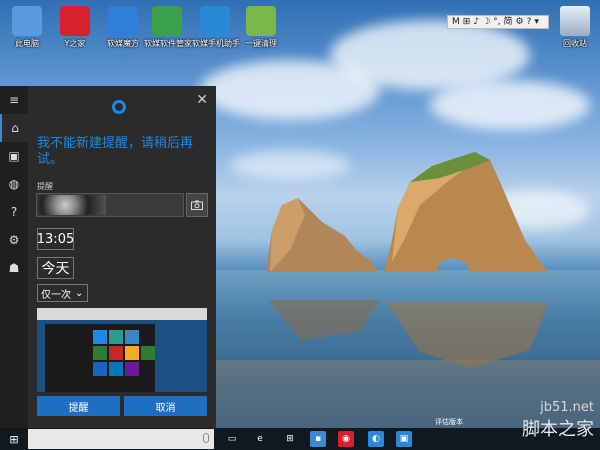 The image size is (600, 450). Describe the element at coordinates (449, 422) in the screenshot. I see `evaluation-note: 评估版本` at that location.